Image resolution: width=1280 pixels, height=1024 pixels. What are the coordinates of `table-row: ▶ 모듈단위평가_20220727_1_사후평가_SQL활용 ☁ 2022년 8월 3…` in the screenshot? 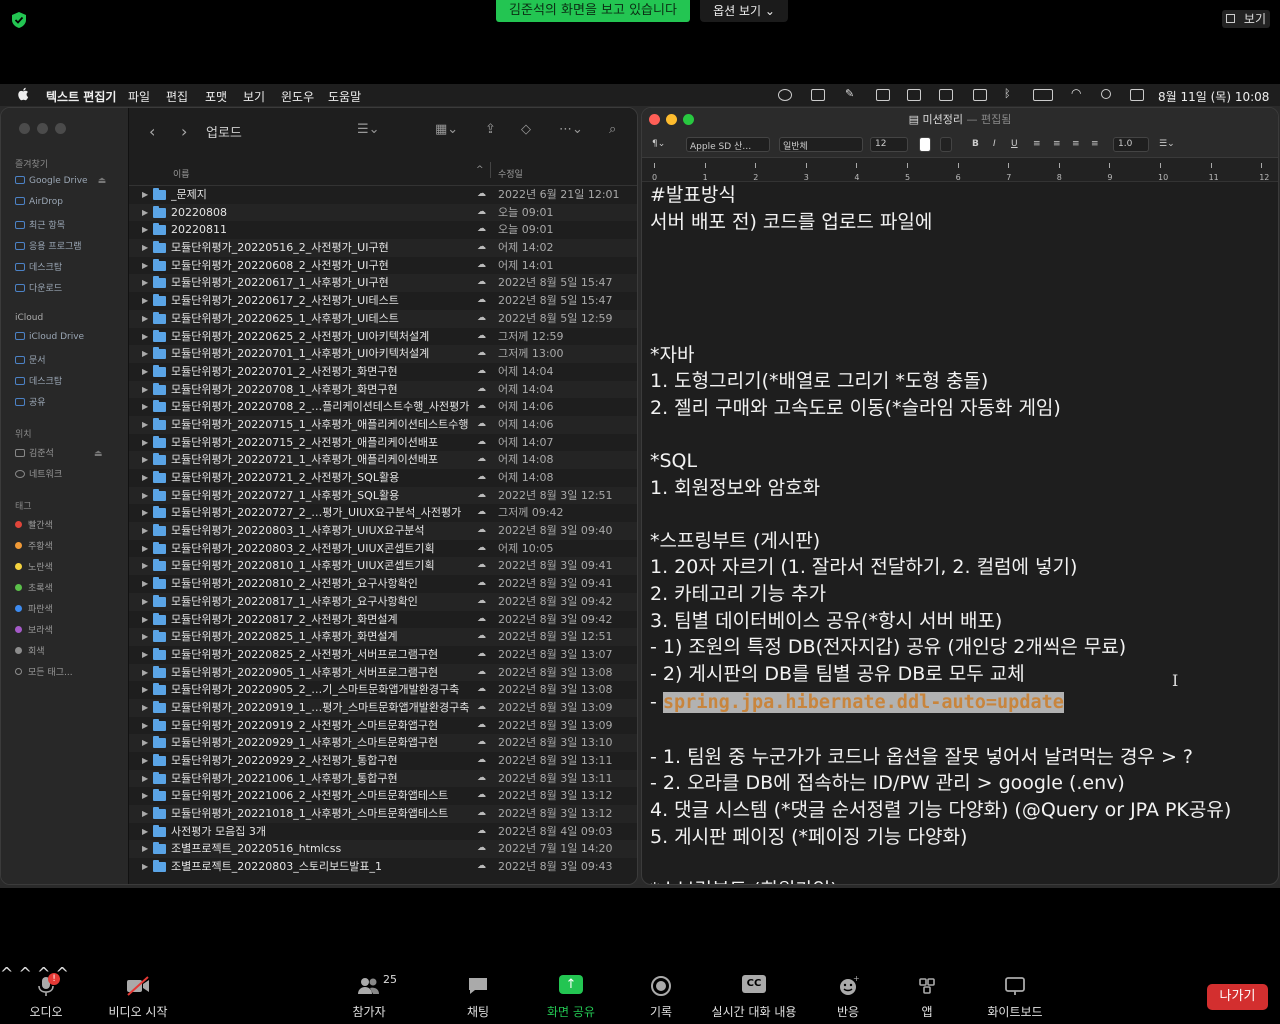 It's located at (383, 495).